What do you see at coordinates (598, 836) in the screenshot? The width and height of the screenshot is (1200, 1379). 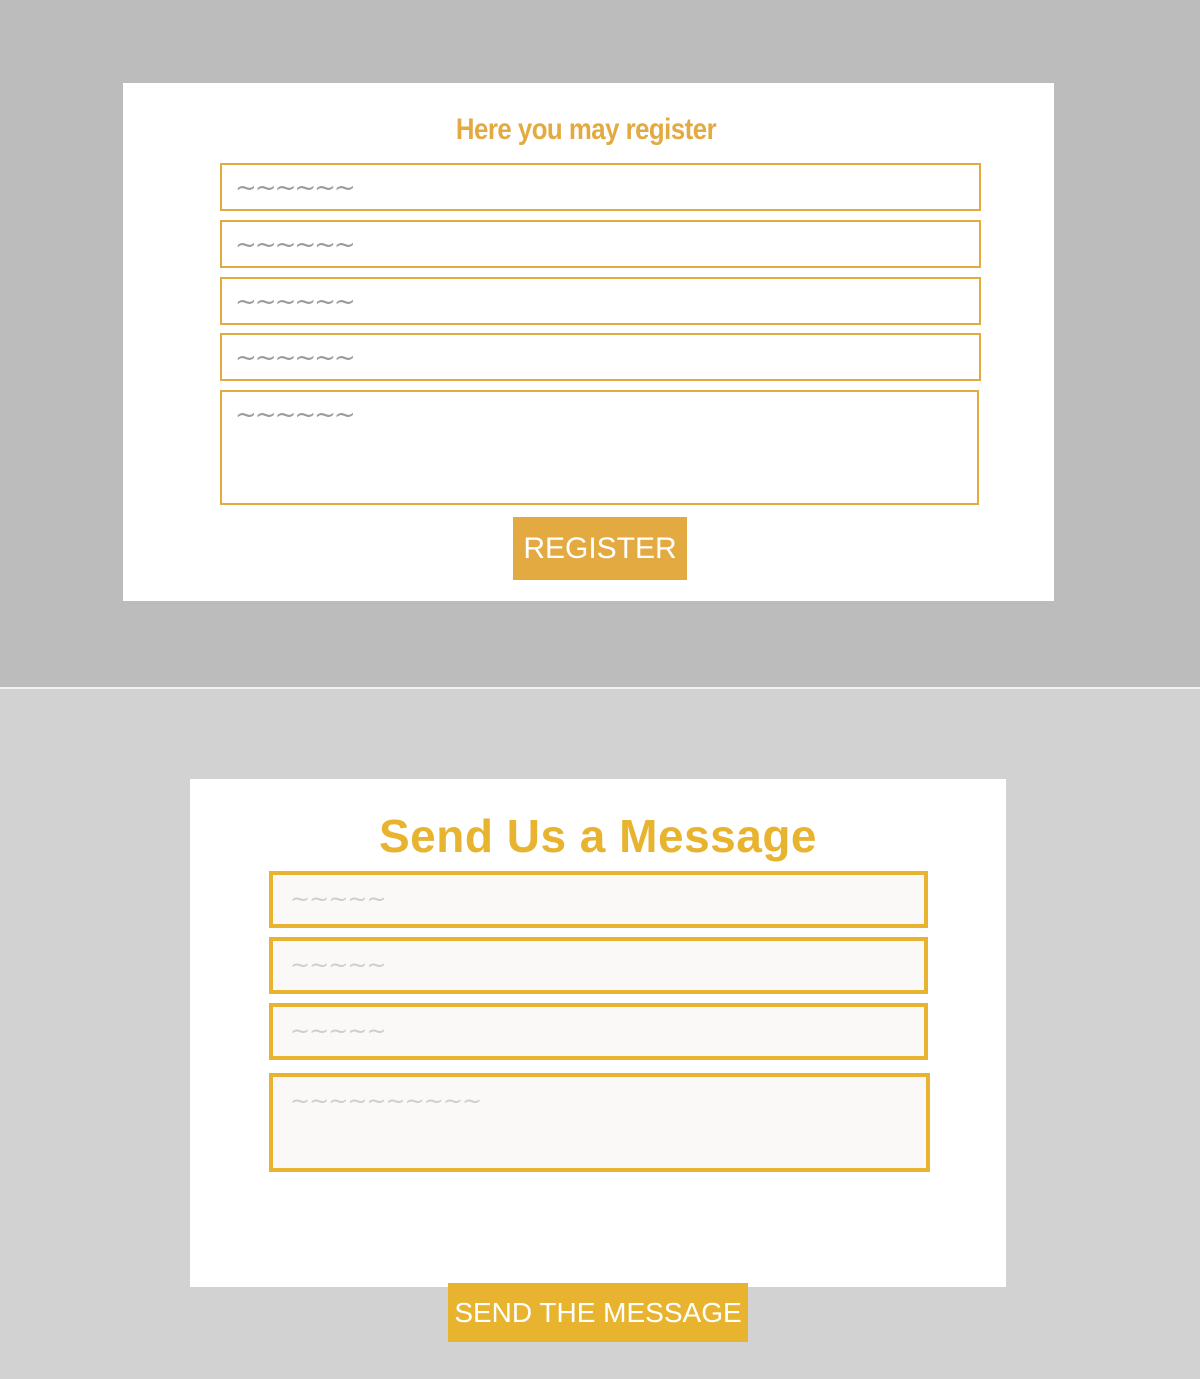 I see `message-form-title: Send Us a Message` at bounding box center [598, 836].